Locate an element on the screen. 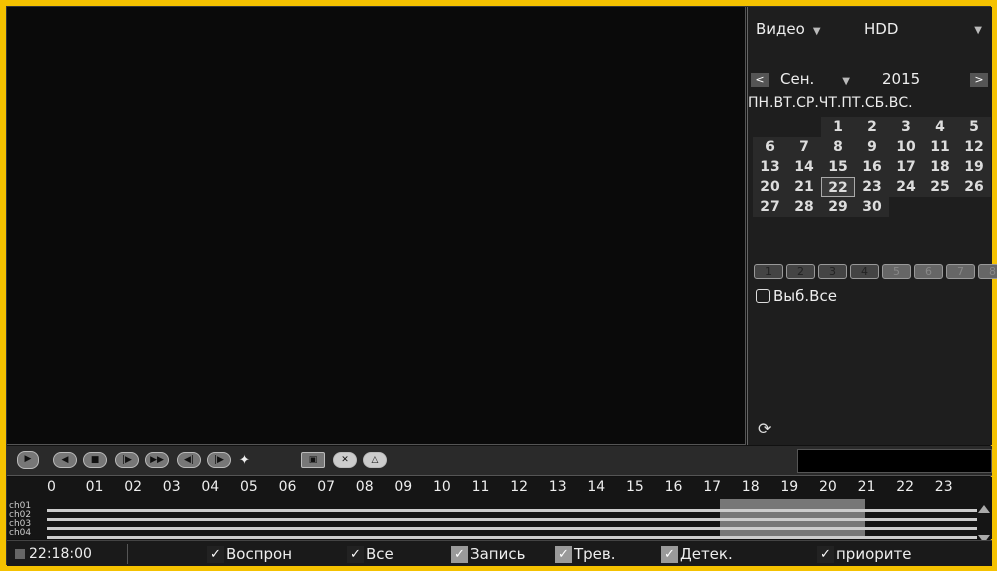 The width and height of the screenshot is (997, 571). calendar-day: 14 is located at coordinates (804, 167).